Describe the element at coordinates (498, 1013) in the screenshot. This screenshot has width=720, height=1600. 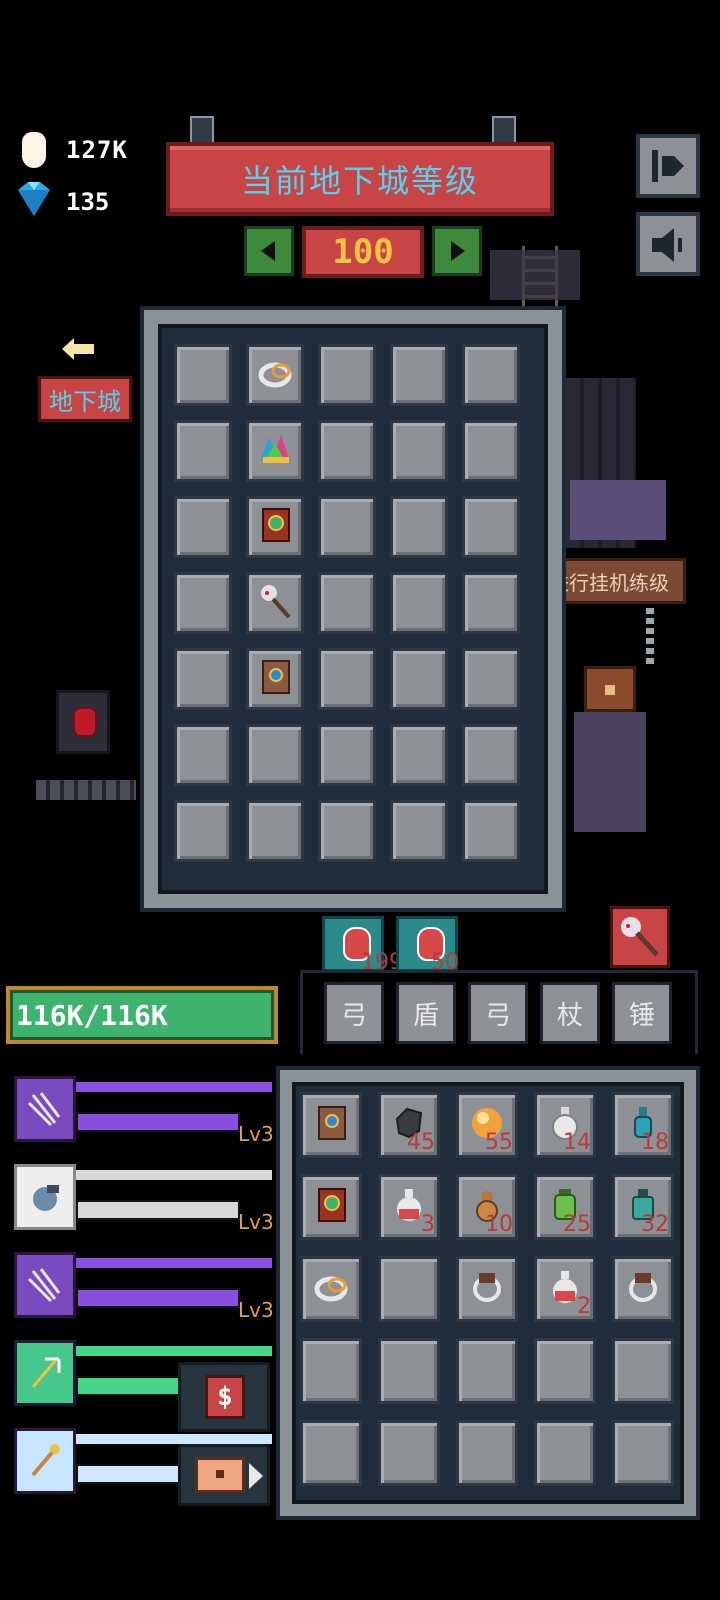
I see `weapon-tab-3: 弓` at that location.